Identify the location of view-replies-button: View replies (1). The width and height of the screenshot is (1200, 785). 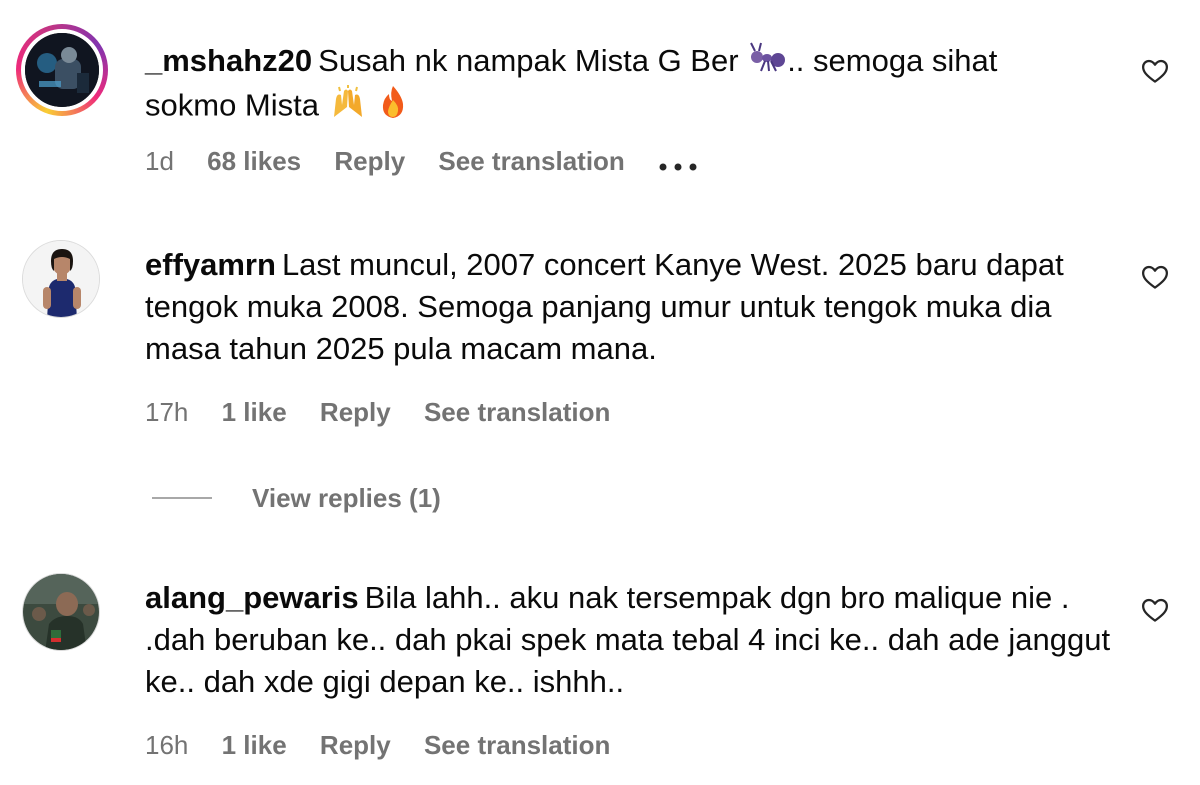
(296, 498).